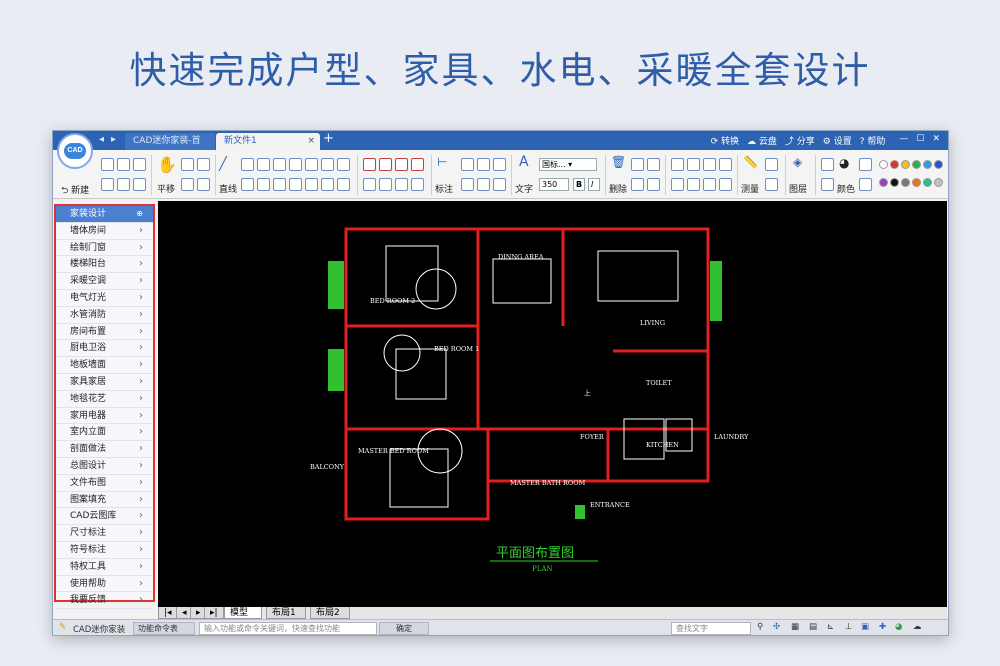 Image resolution: width=1000 pixels, height=666 pixels. Describe the element at coordinates (618, 162) in the screenshot. I see `delete-icon: 🗑` at that location.